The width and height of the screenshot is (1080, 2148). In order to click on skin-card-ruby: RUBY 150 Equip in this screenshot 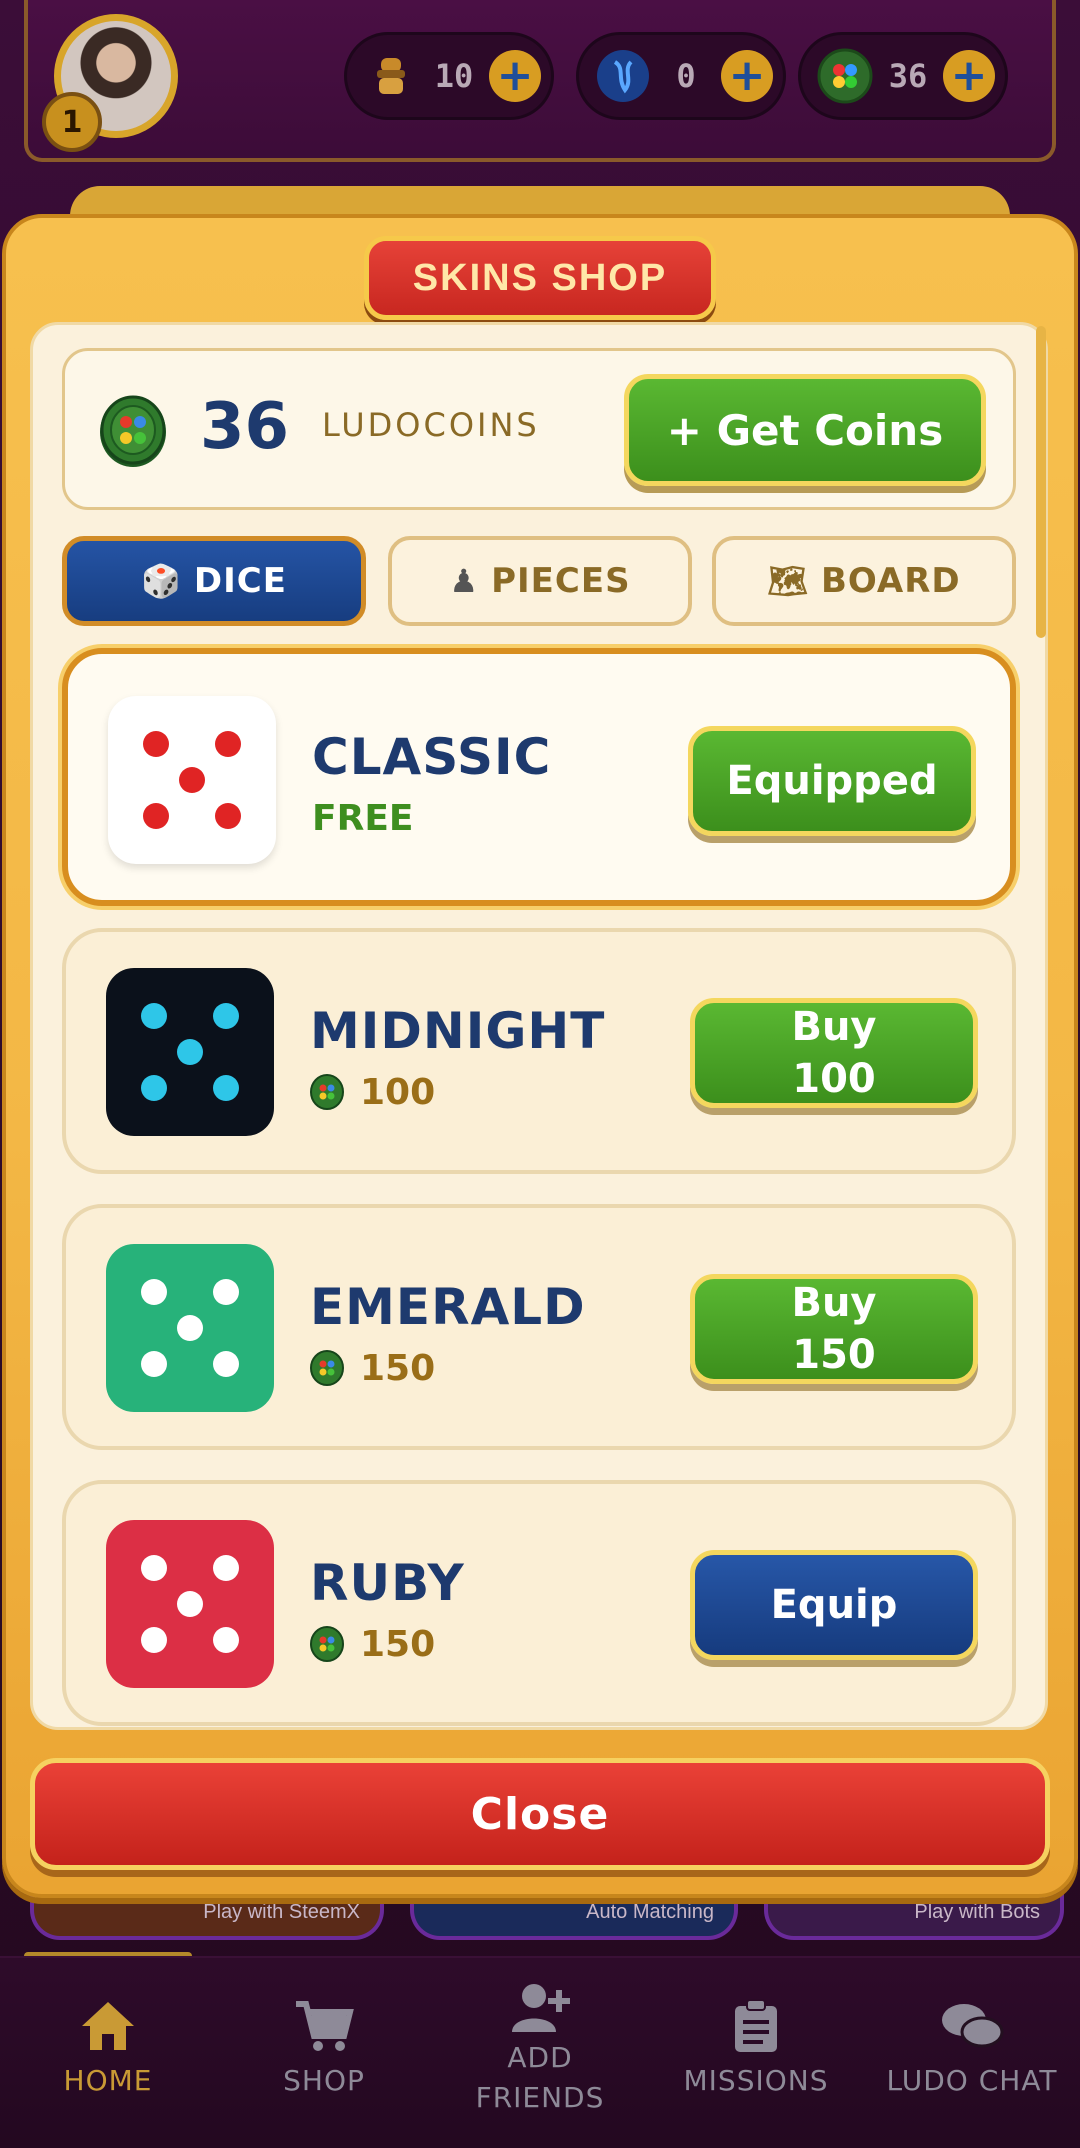, I will do `click(539, 1603)`.